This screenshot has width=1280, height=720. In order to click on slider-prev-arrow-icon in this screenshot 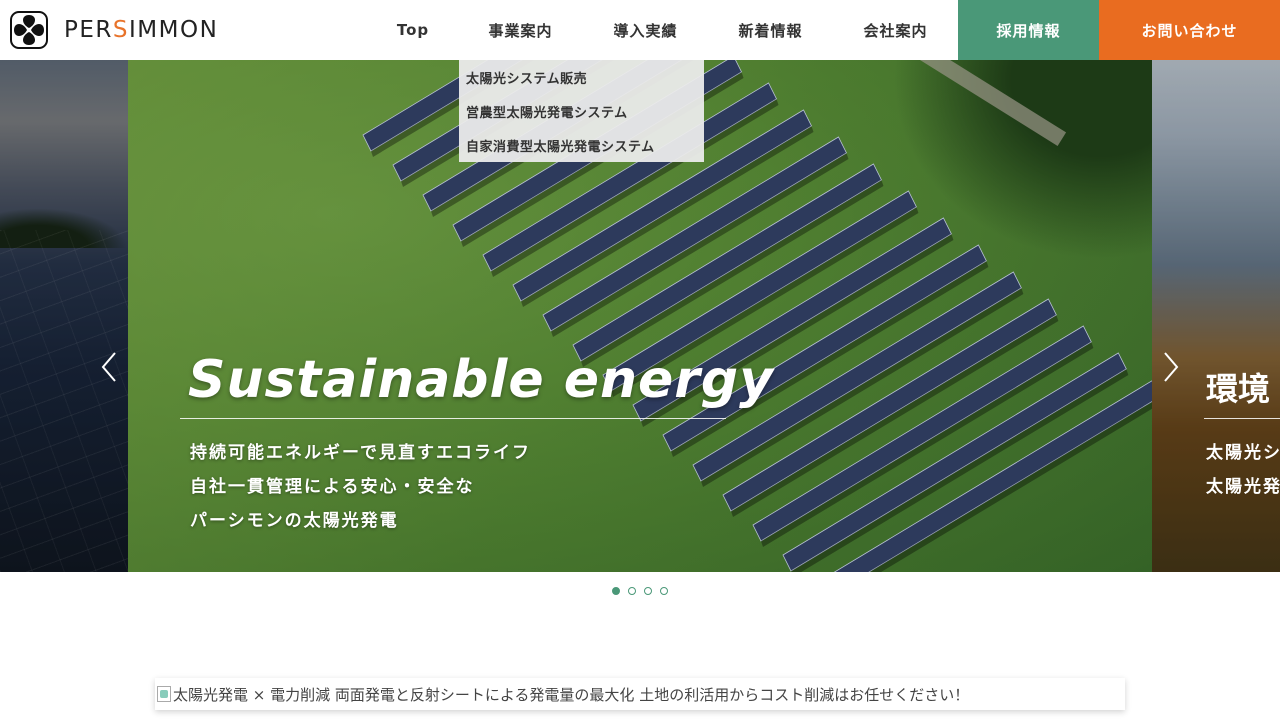, I will do `click(110, 367)`.